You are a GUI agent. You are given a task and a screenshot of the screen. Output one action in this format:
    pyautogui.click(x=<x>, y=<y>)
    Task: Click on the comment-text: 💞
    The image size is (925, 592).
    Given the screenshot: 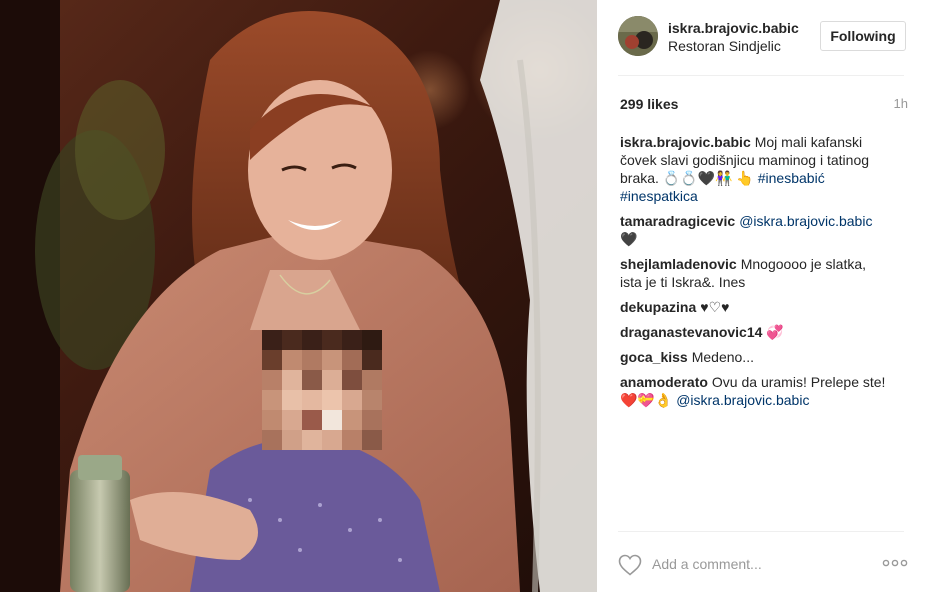 What is the action you would take?
    pyautogui.click(x=775, y=332)
    